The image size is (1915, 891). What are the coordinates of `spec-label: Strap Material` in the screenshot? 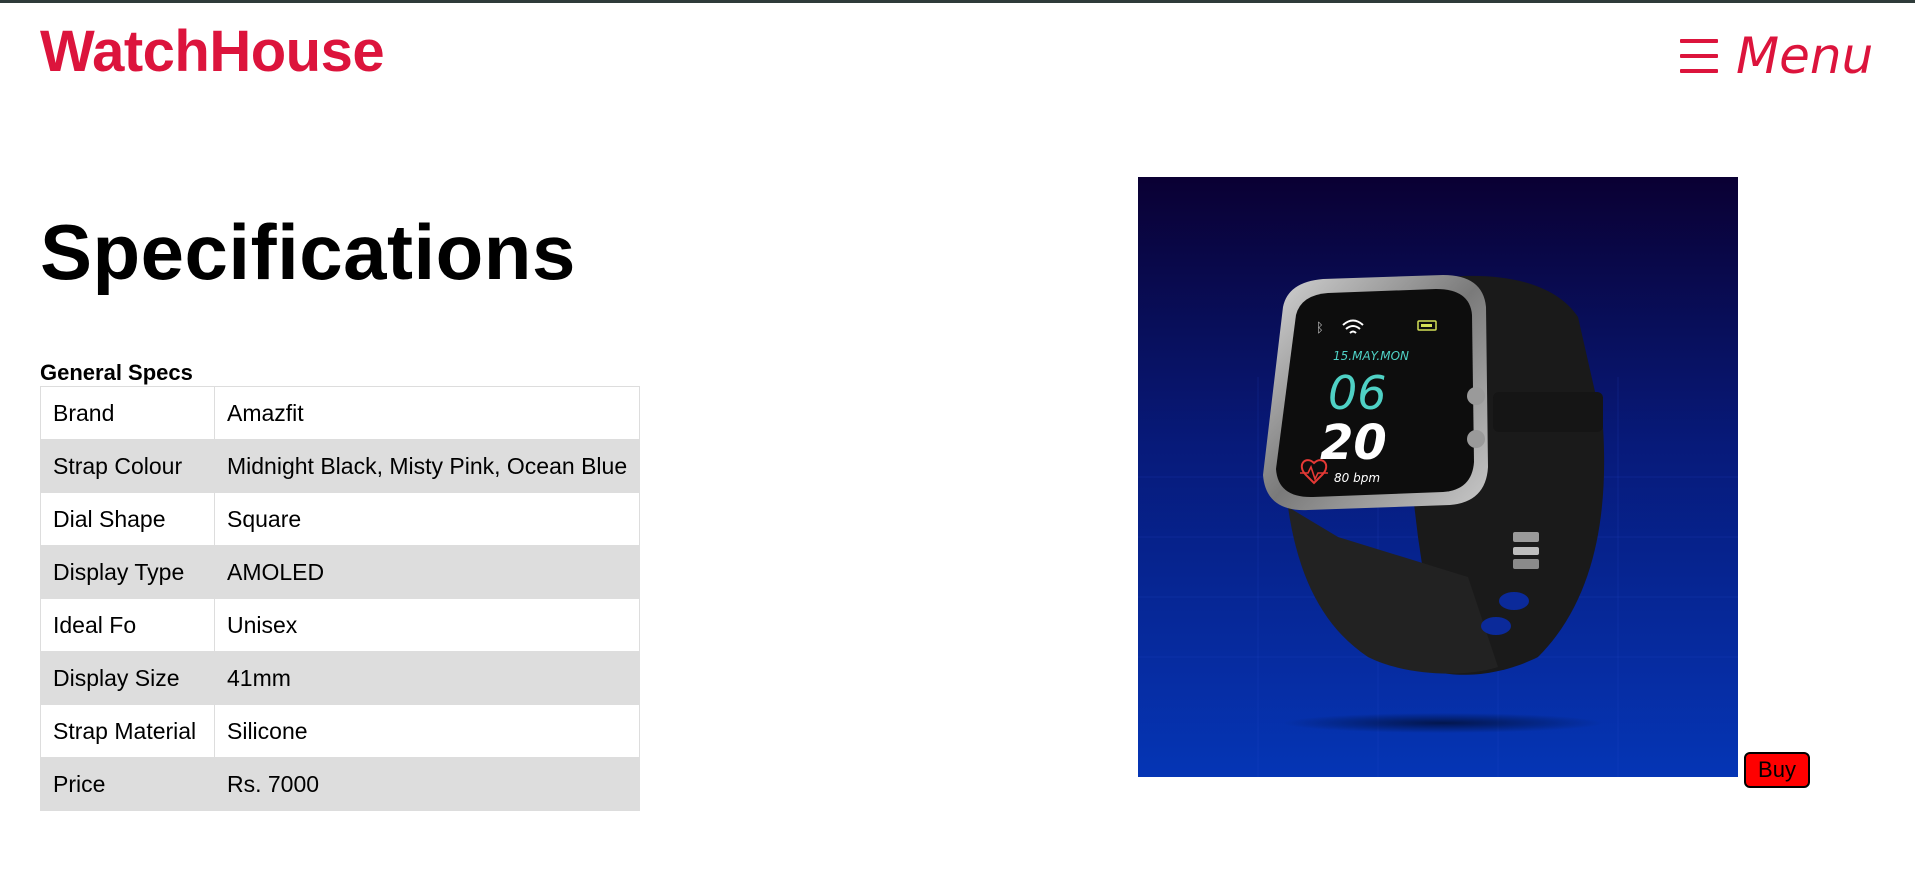 It's located at (127, 731).